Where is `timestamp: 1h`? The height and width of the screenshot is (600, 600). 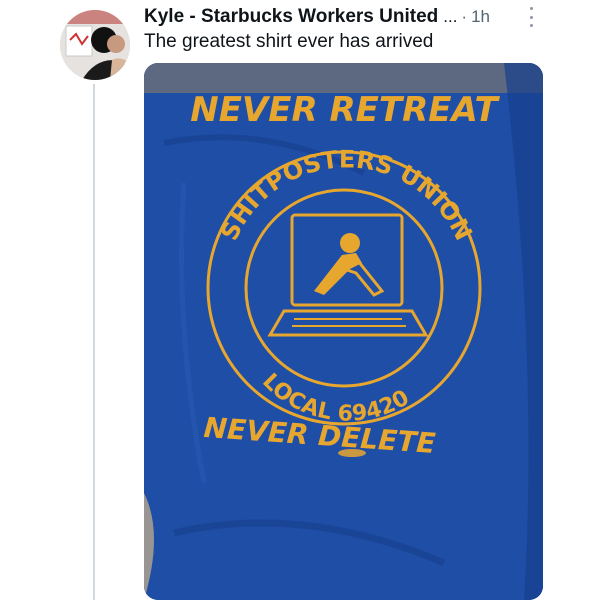
timestamp: 1h is located at coordinates (480, 17).